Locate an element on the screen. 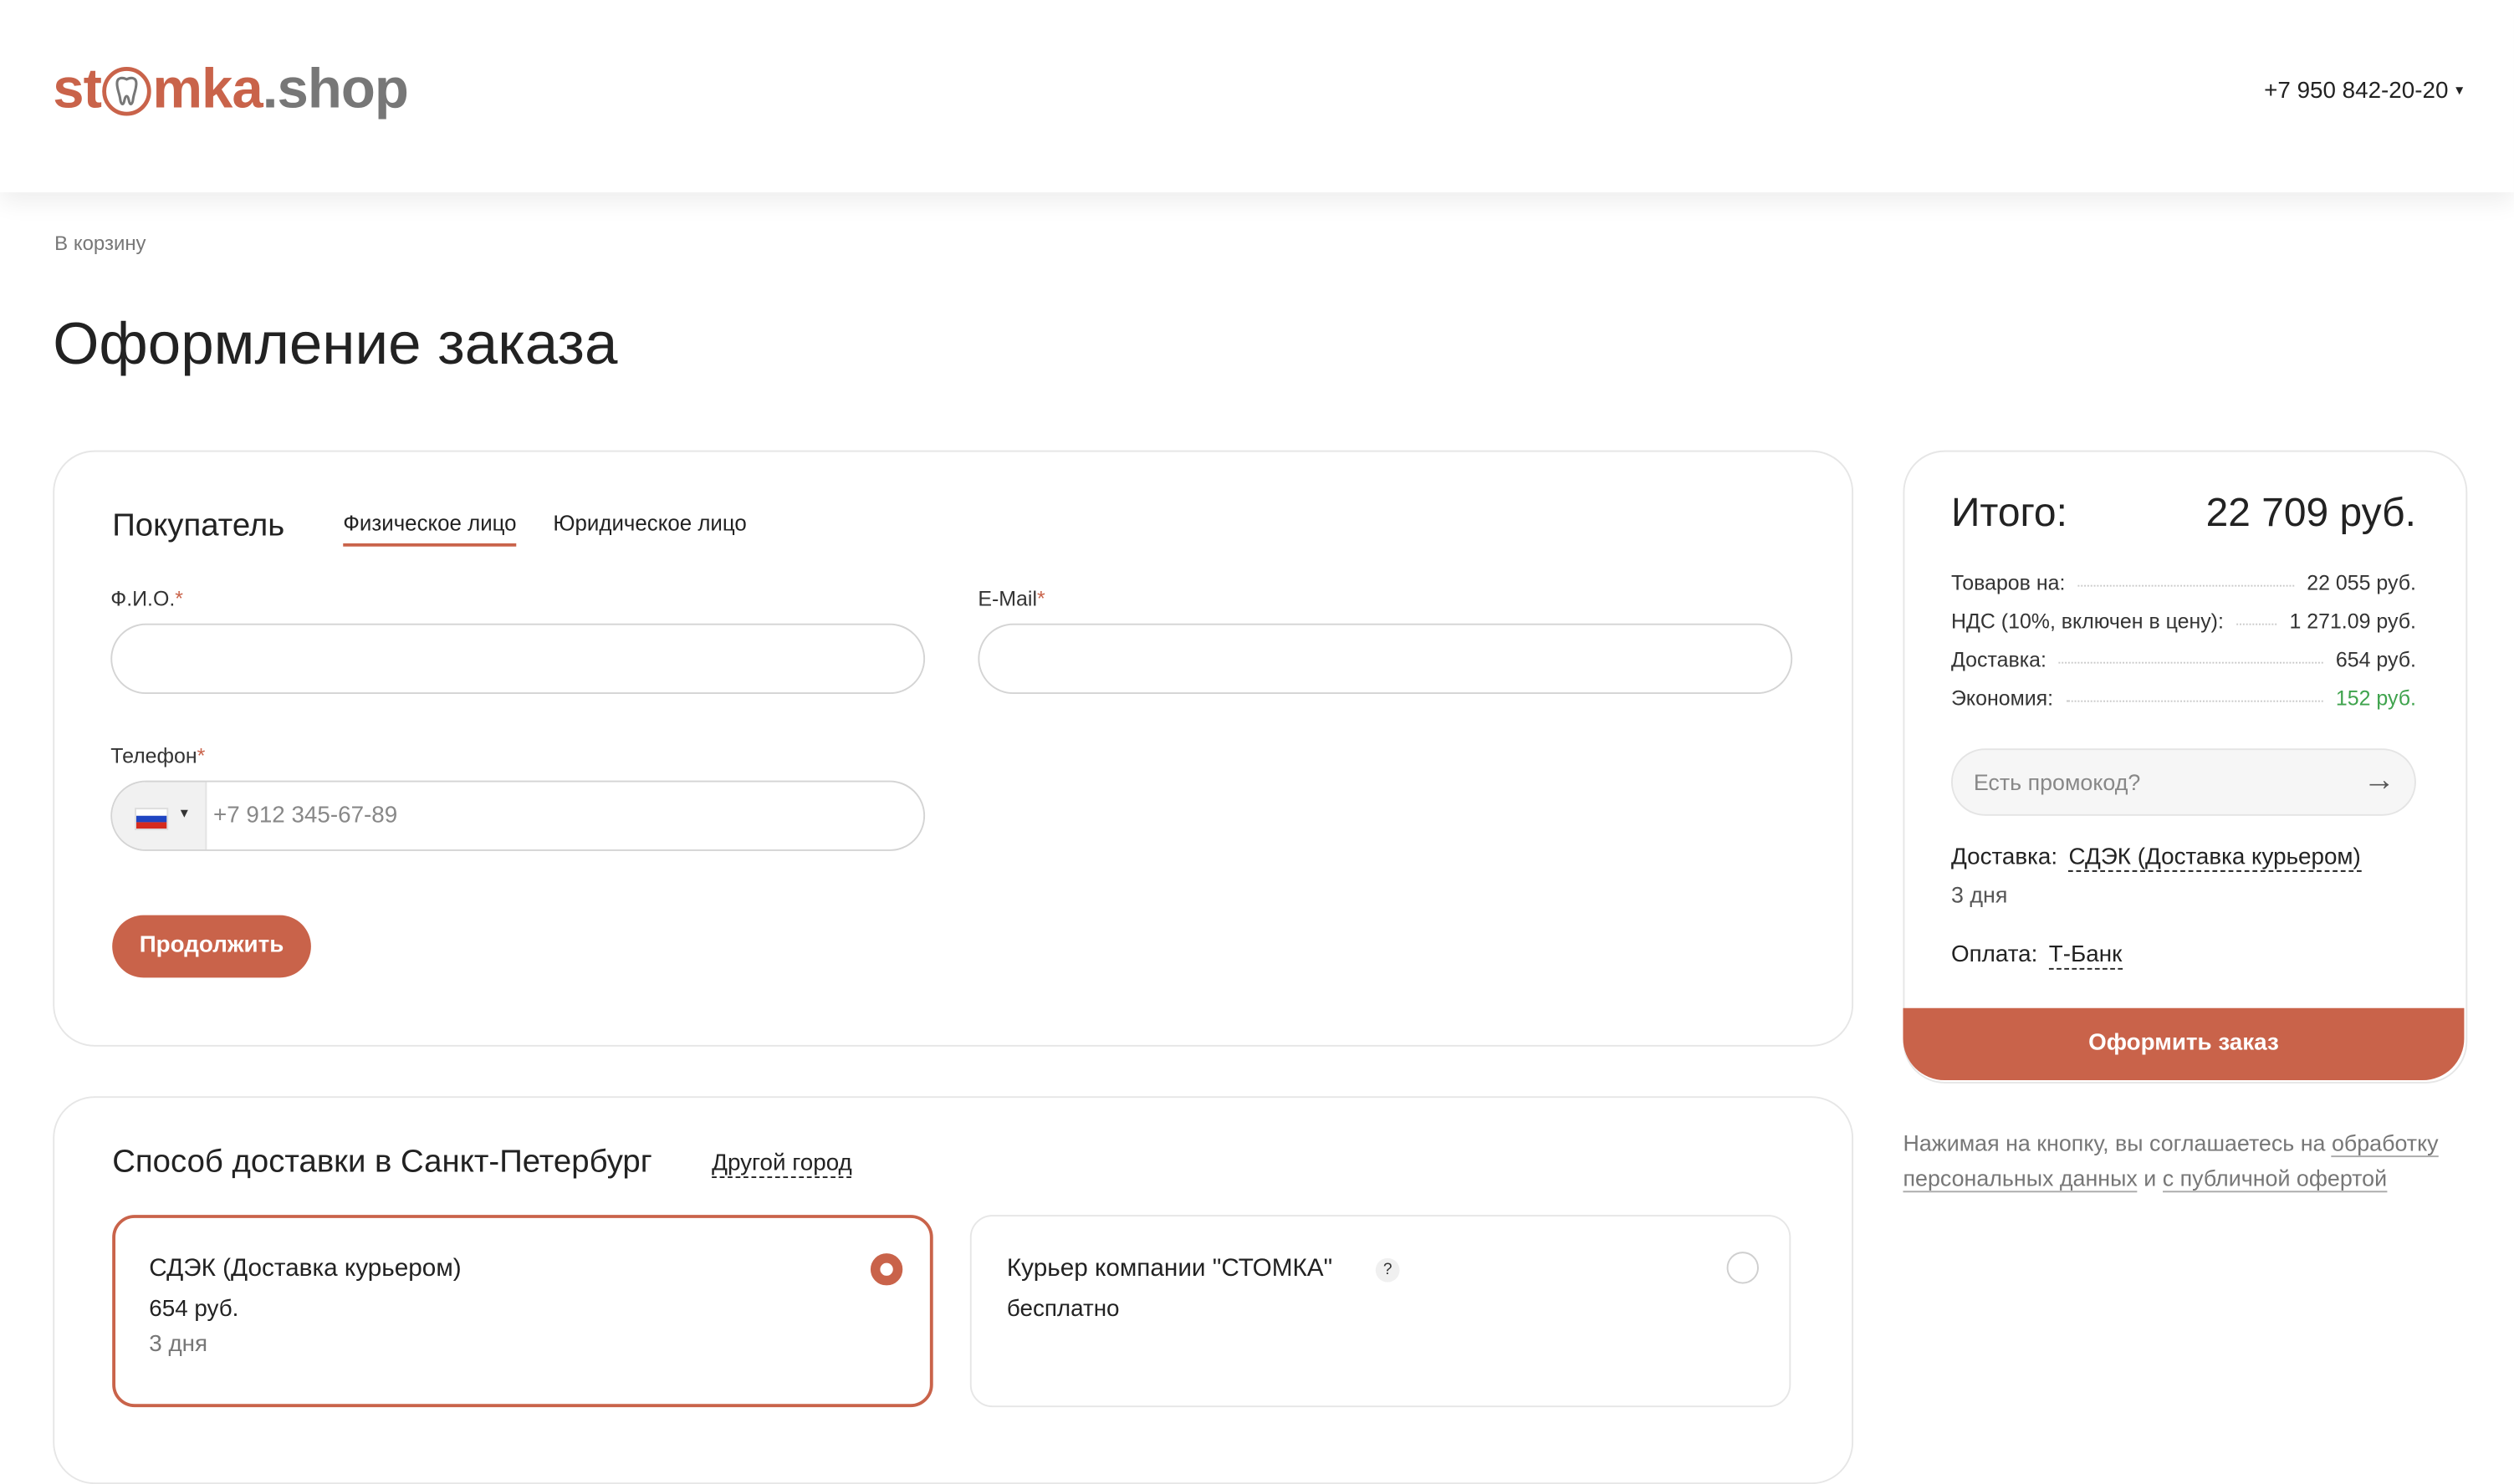  option-price: бесплатно is located at coordinates (1063, 1309).